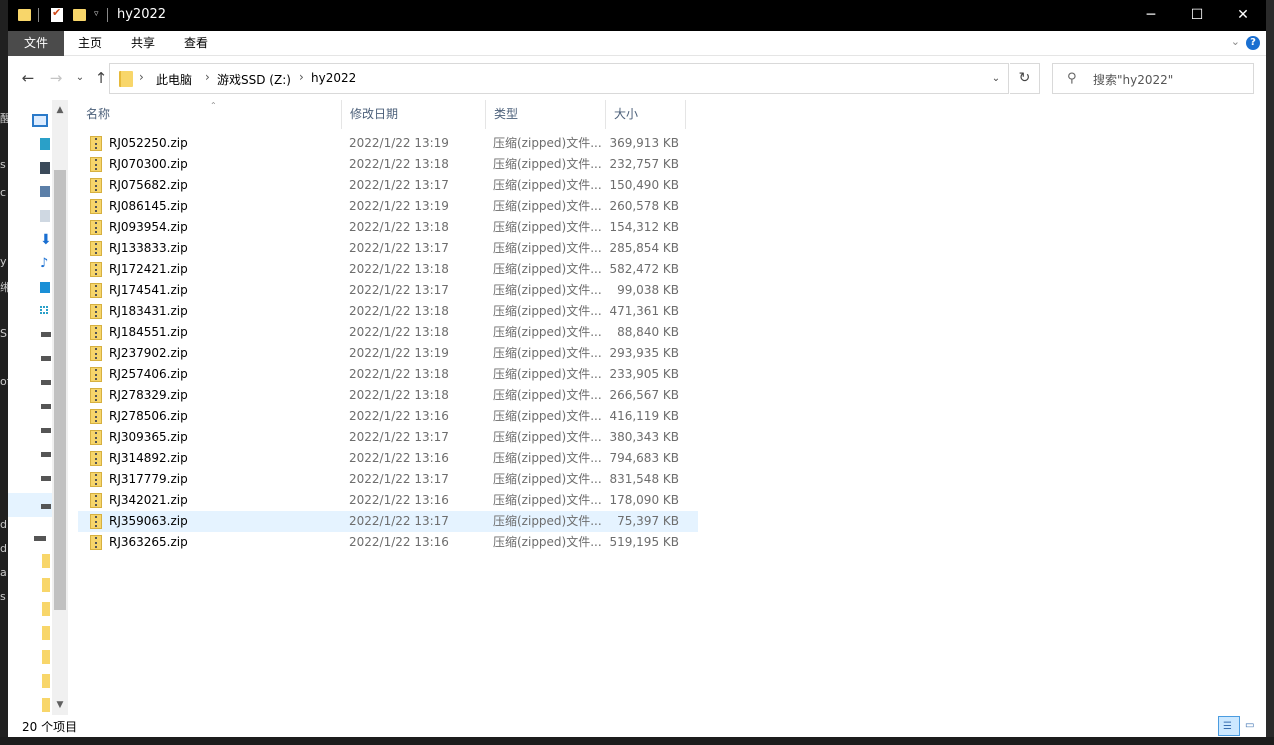  What do you see at coordinates (210, 114) in the screenshot?
I see `column-header-name: 名称 ⌃` at bounding box center [210, 114].